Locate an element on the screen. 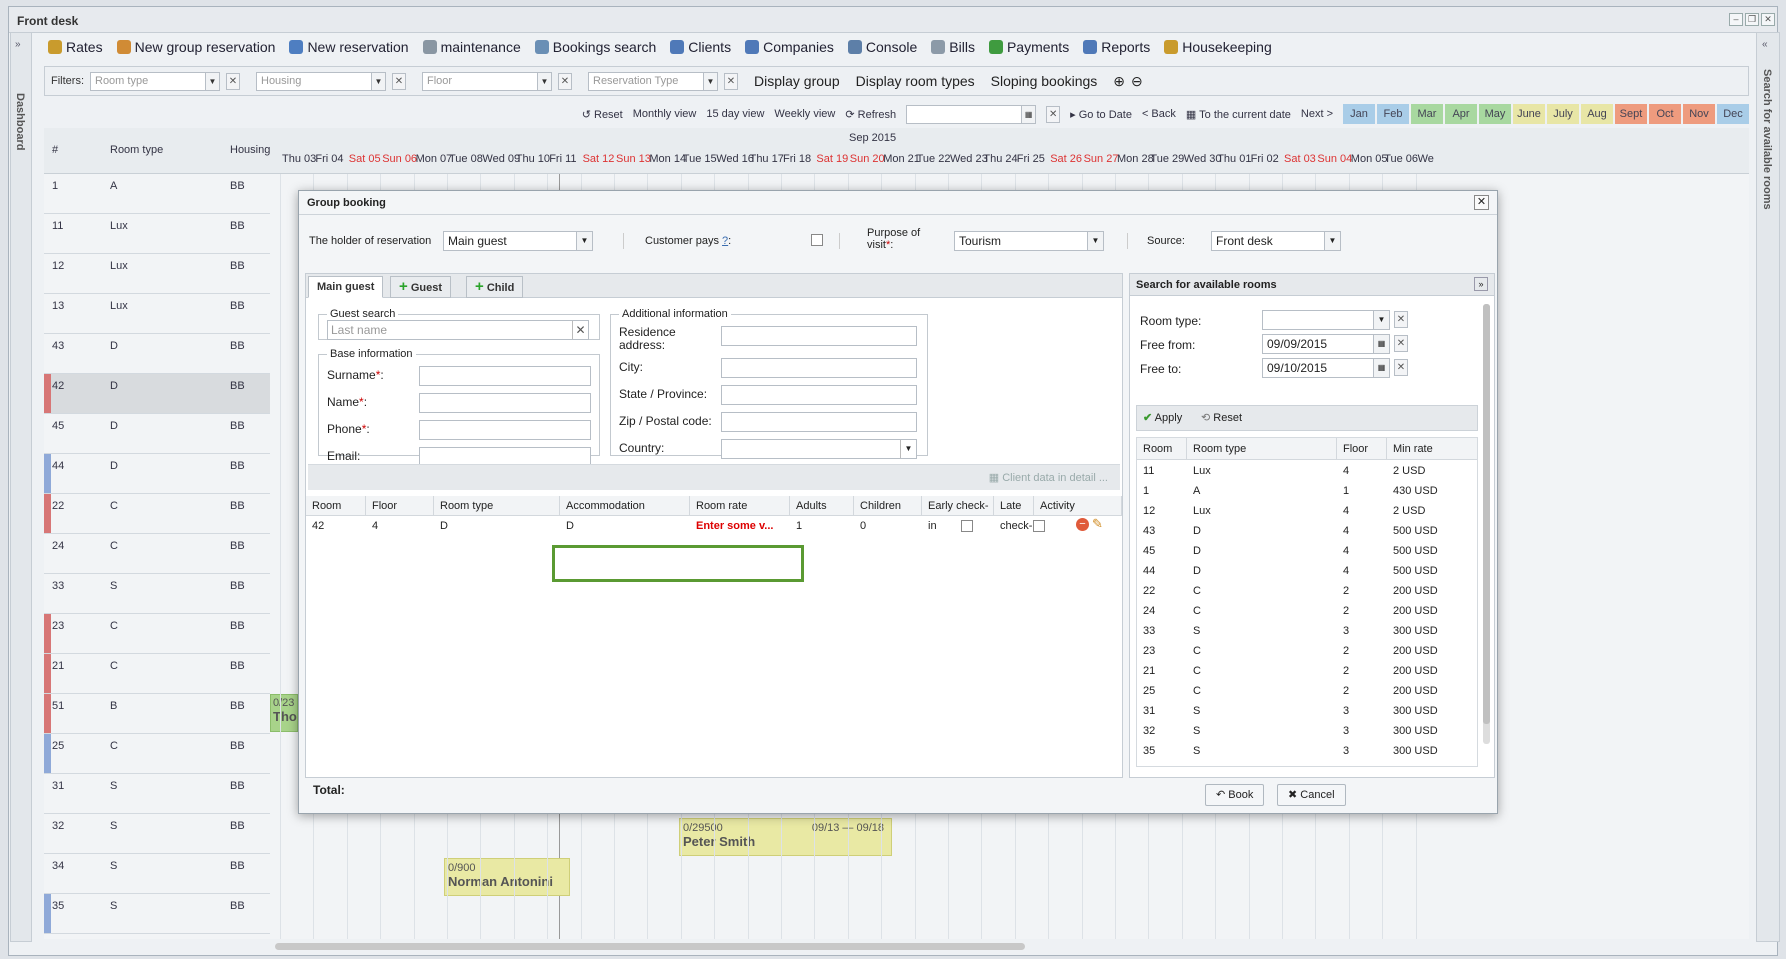  weekly-view-button: Weekly view is located at coordinates (804, 114).